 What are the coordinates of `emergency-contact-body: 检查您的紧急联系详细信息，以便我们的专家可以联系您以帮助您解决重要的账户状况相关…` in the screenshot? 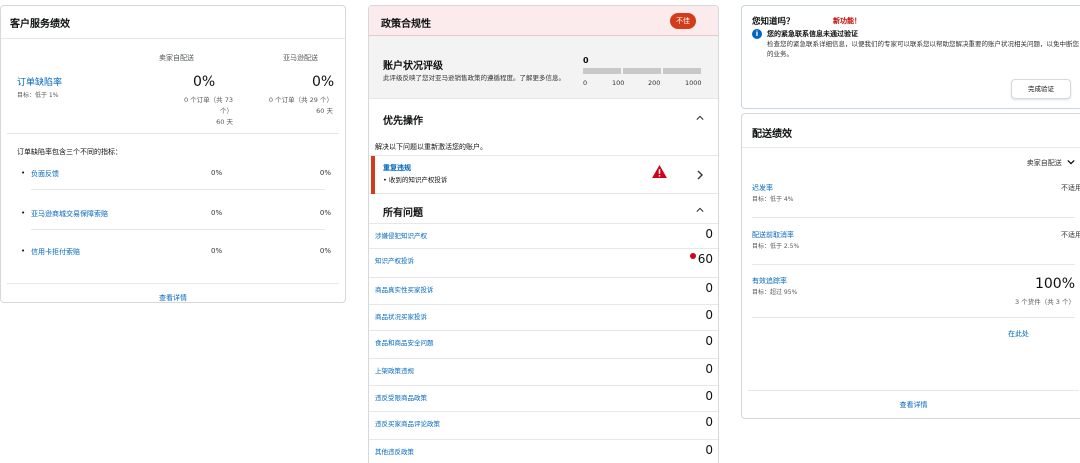 It's located at (923, 49).